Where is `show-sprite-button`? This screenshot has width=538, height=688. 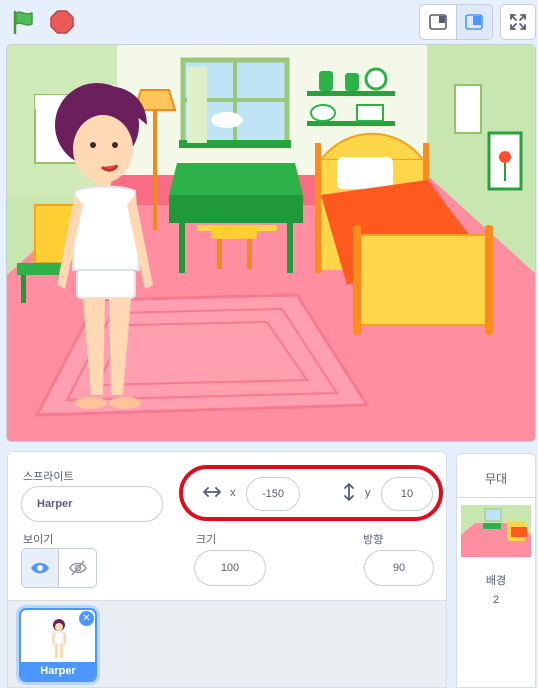 show-sprite-button is located at coordinates (41, 568).